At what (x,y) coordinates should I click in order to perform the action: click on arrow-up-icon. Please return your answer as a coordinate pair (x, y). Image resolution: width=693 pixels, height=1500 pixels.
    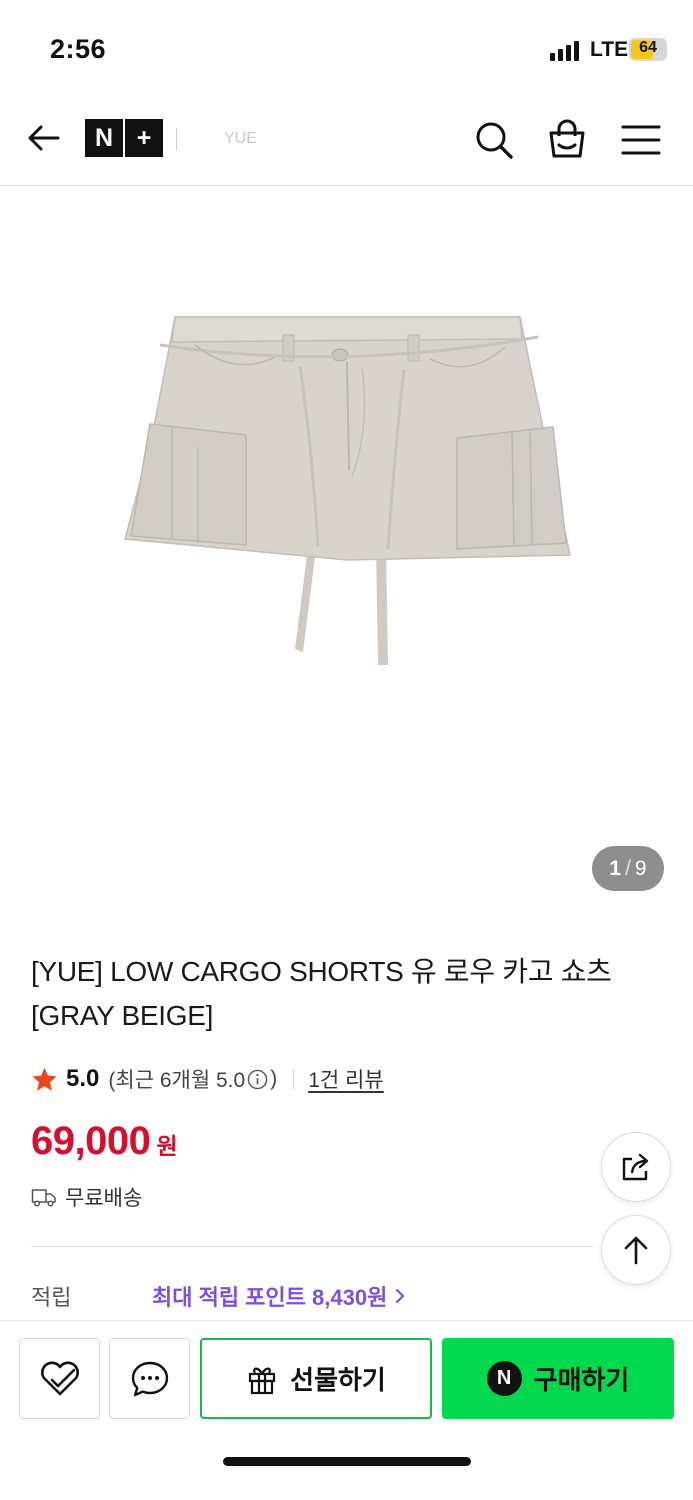
    Looking at the image, I should click on (636, 1250).